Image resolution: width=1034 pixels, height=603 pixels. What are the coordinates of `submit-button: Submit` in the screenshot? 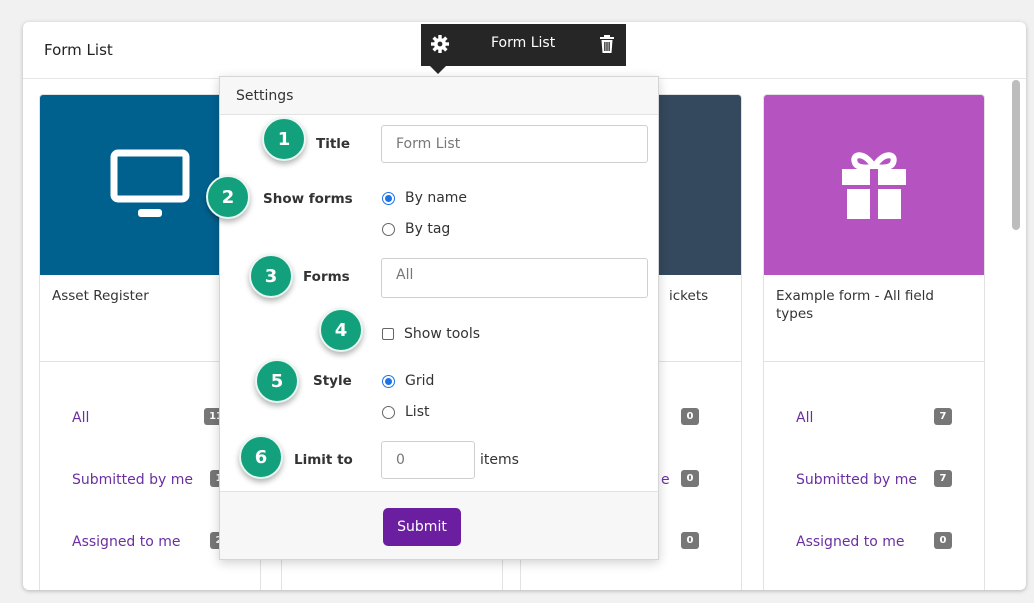 It's located at (422, 527).